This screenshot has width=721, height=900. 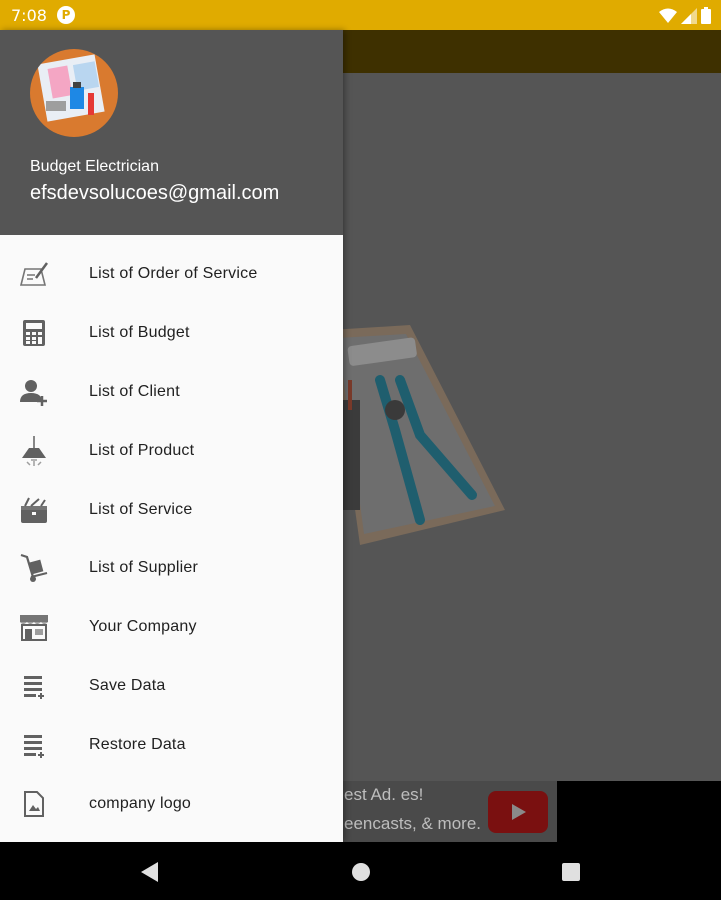 I want to click on menu-item-label: List of Order of Service, so click(x=173, y=274).